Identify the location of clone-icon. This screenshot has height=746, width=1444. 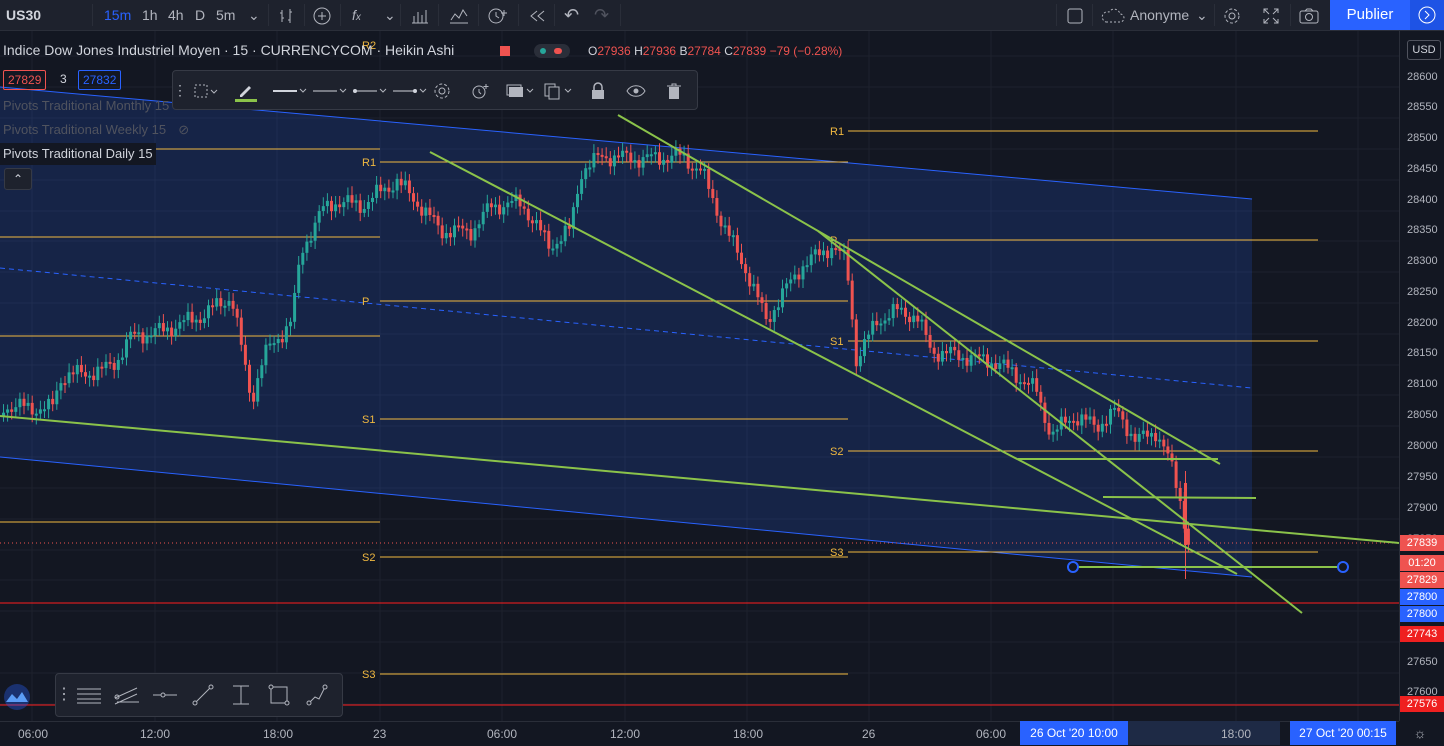
(559, 90).